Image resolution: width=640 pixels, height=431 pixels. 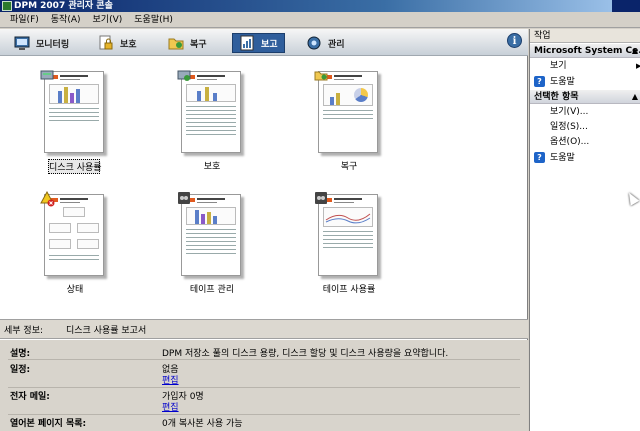 I want to click on report-tape-usage: 테이프 사용률, so click(x=349, y=243).